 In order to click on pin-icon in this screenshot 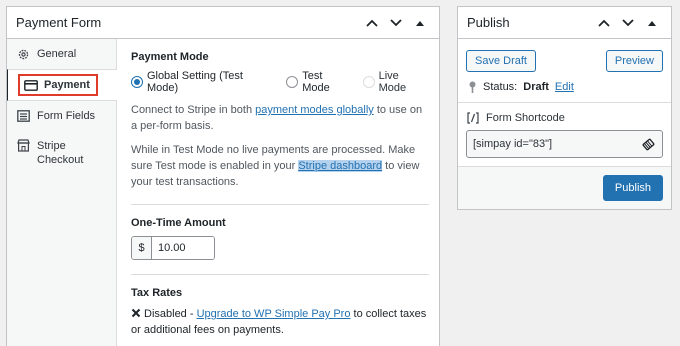, I will do `click(472, 87)`.